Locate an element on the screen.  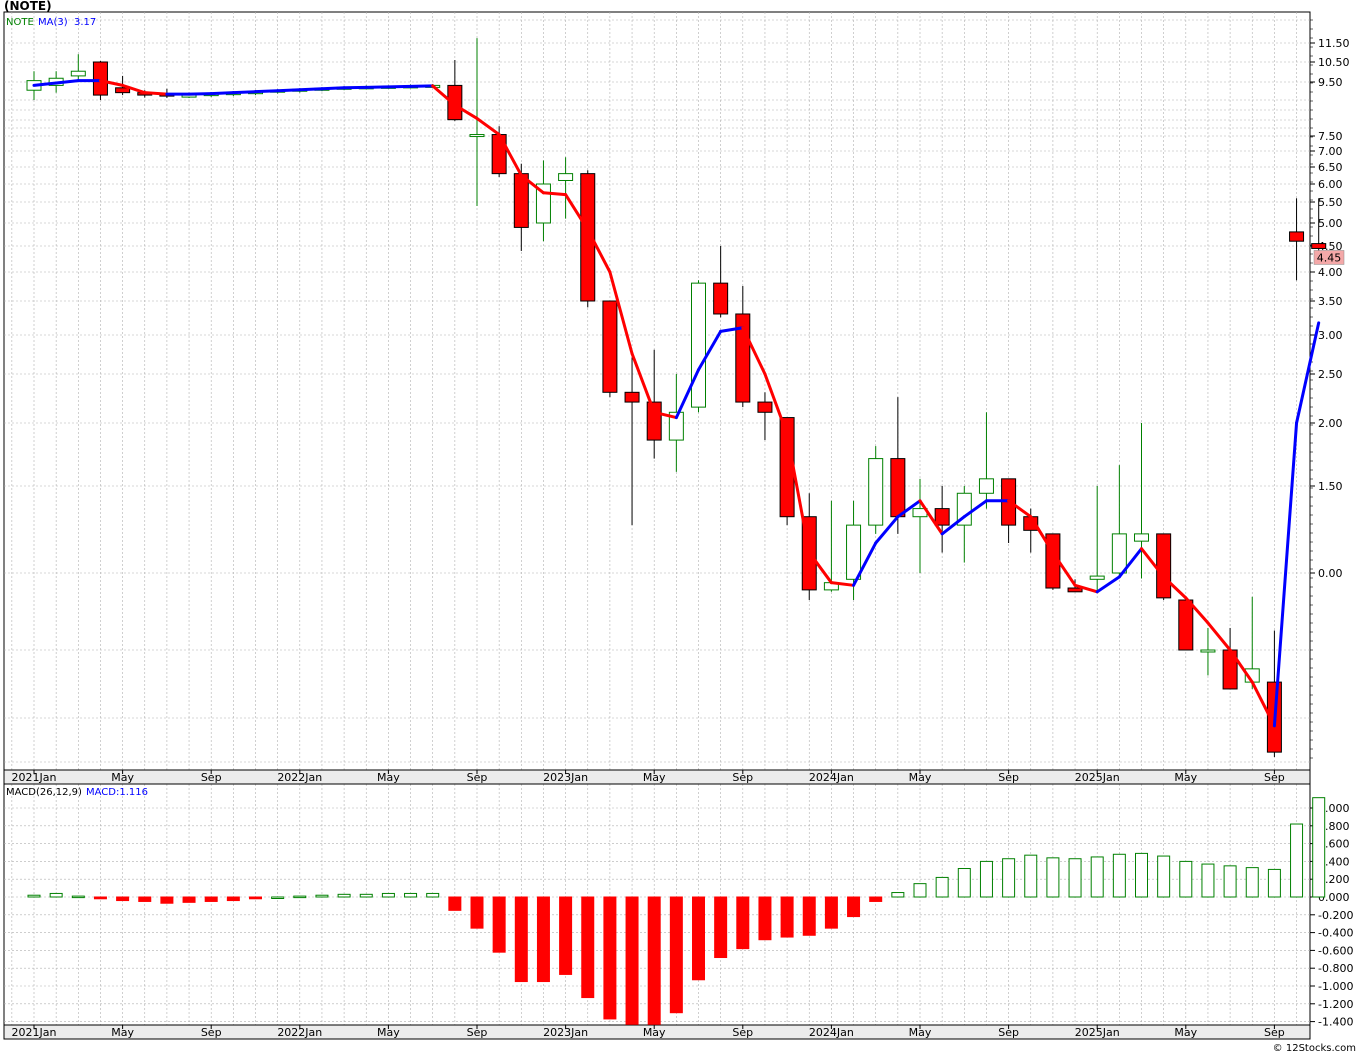
y-tick-label: 7.00 is located at coordinates (1330, 151).